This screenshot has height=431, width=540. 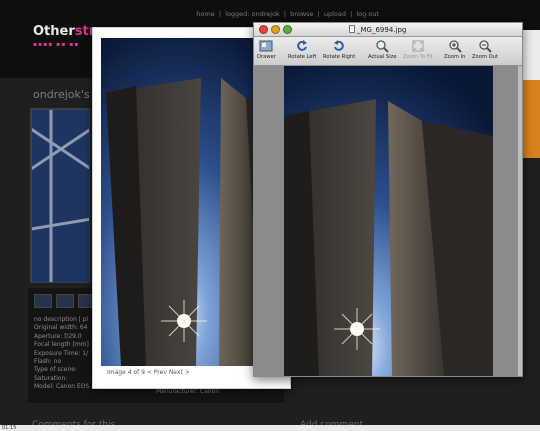 I want to click on actual-size-button: Actual Size, so click(x=382, y=49).